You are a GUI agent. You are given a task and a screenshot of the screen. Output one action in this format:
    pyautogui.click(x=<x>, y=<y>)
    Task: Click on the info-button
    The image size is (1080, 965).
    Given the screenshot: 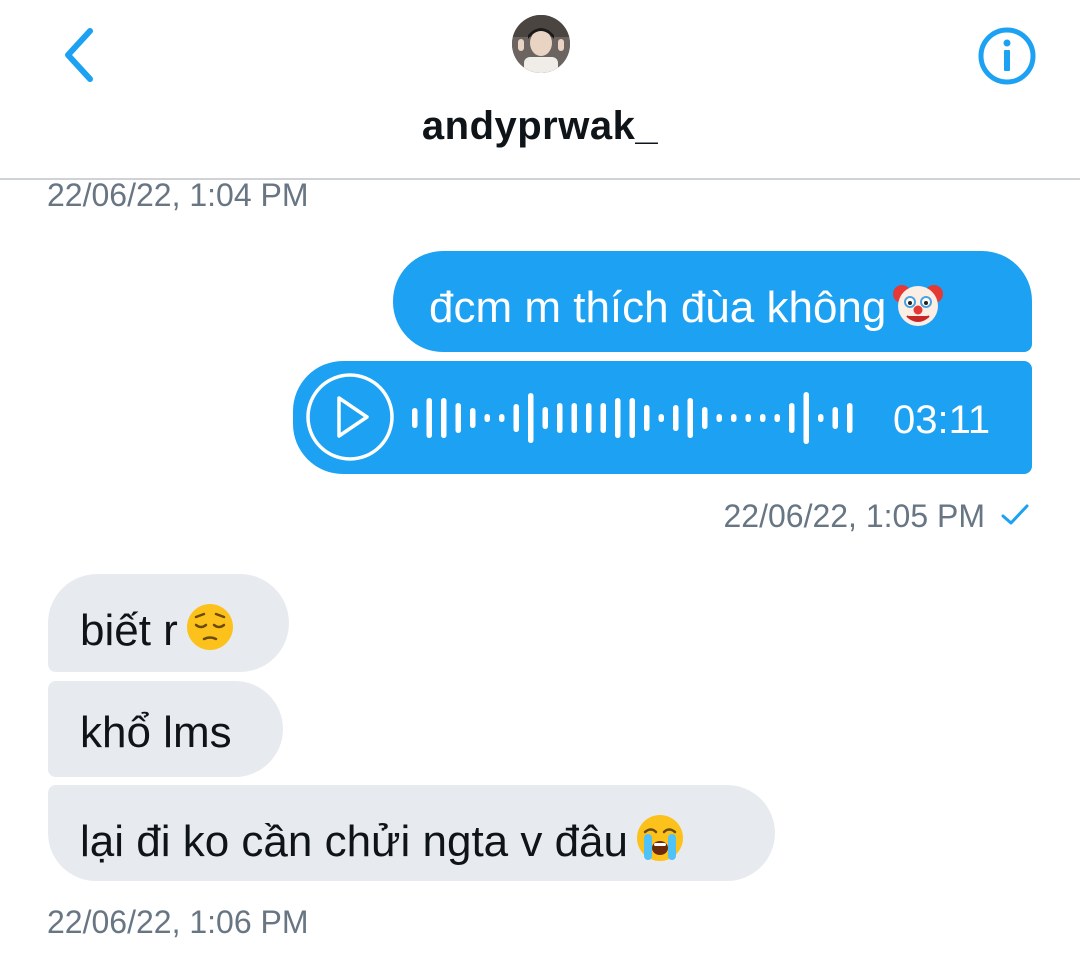 What is the action you would take?
    pyautogui.click(x=1007, y=56)
    